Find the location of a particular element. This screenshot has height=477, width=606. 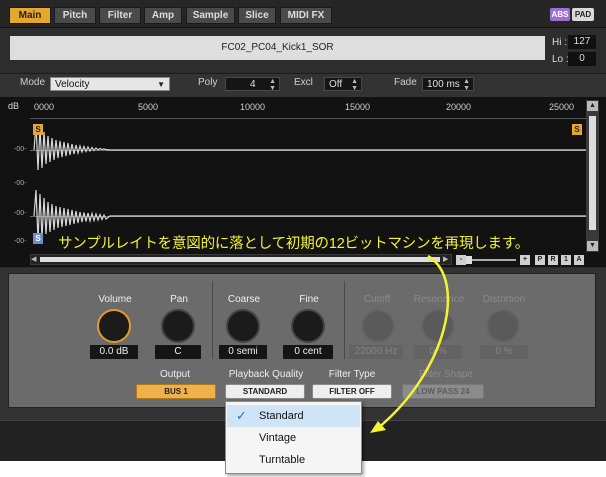

menu-item-label: Vintage is located at coordinates (278, 438).